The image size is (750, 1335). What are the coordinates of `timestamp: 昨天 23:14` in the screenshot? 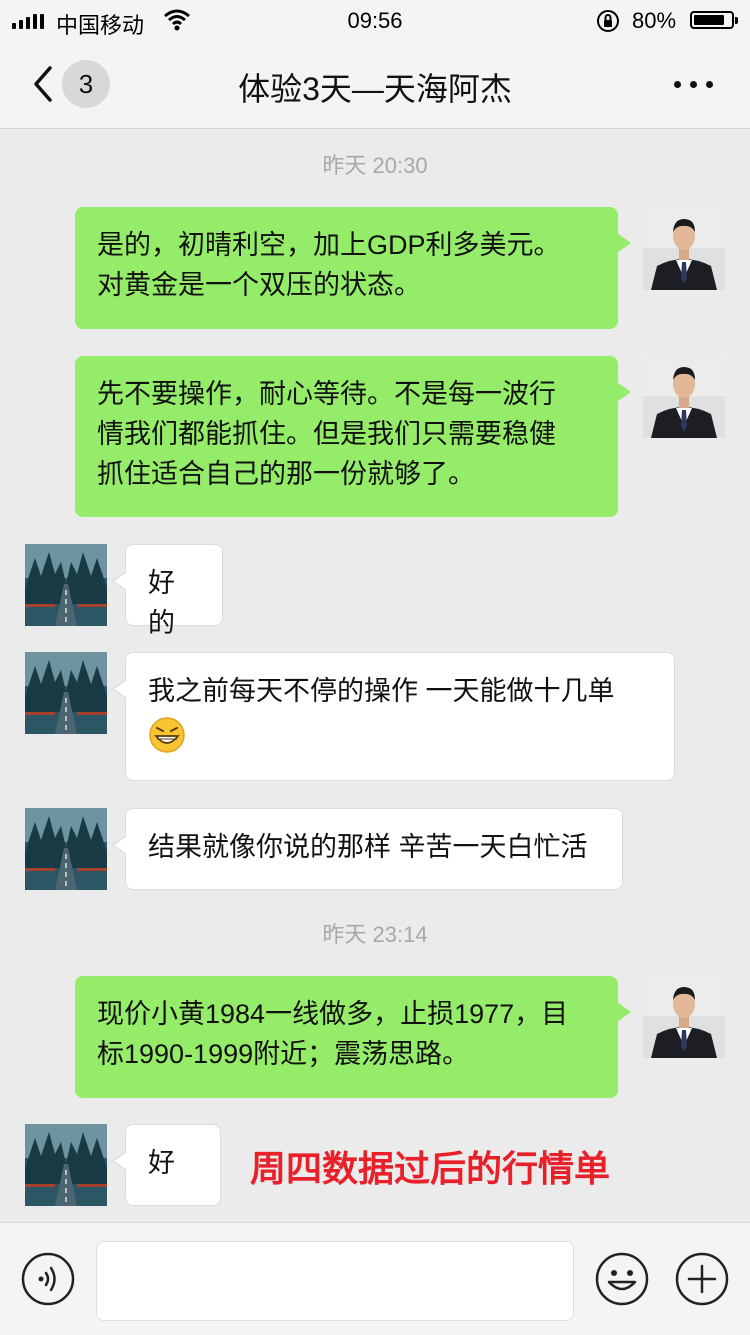 It's located at (375, 934).